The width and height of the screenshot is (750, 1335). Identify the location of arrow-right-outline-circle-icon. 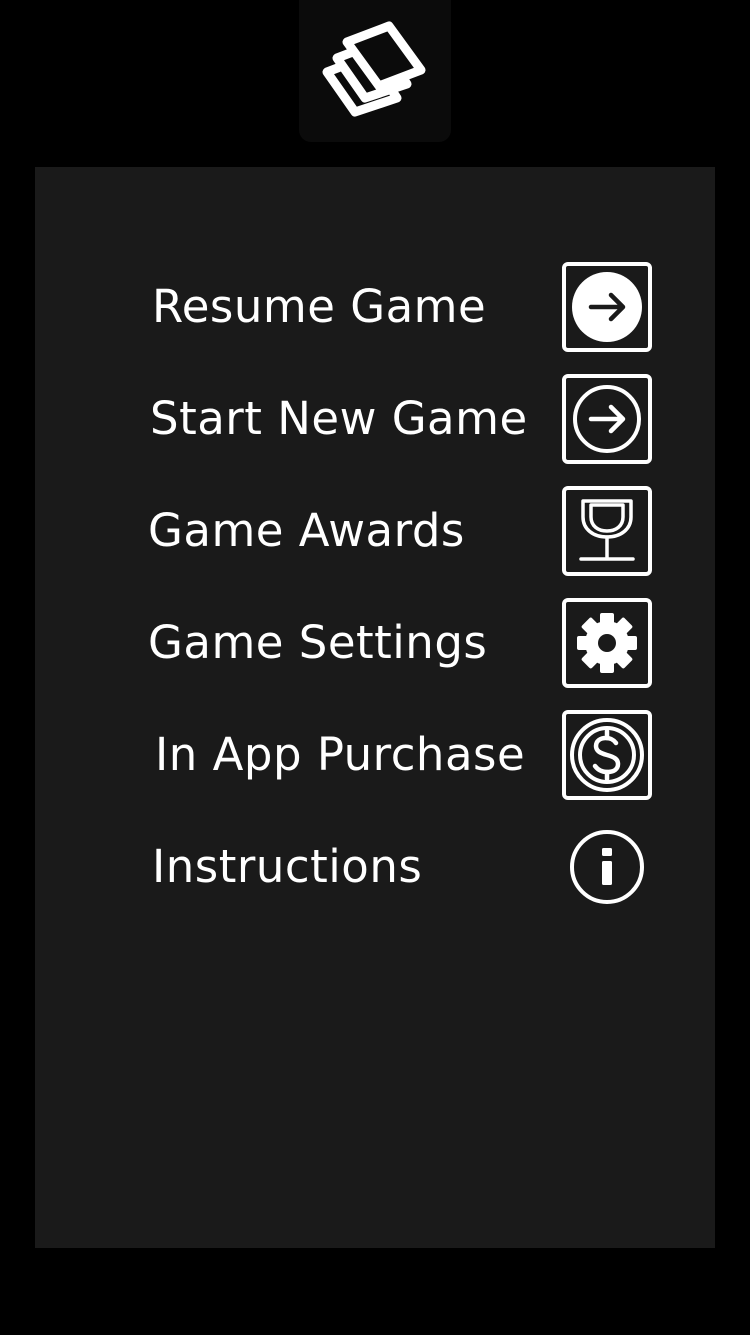
(607, 419).